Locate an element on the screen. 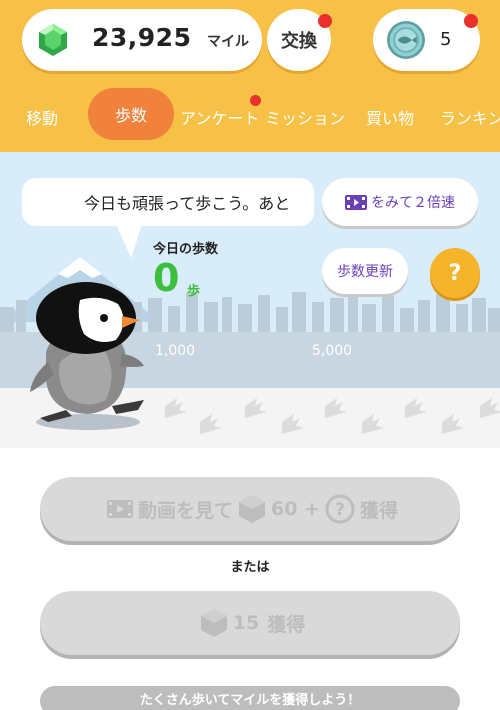 The image size is (500, 710). or-separator: または is located at coordinates (250, 567).